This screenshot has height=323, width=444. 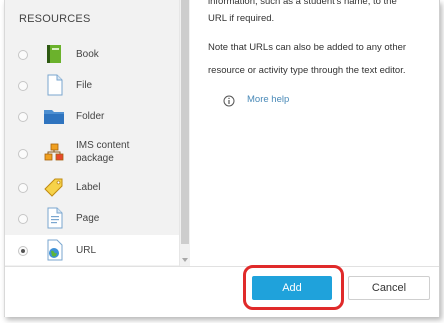 I want to click on resource-item-folder: Folder, so click(x=92, y=116).